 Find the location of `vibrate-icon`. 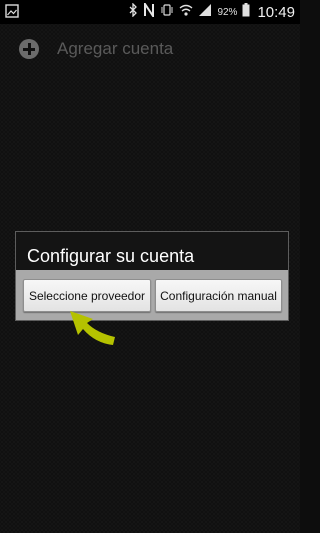

vibrate-icon is located at coordinates (167, 12).